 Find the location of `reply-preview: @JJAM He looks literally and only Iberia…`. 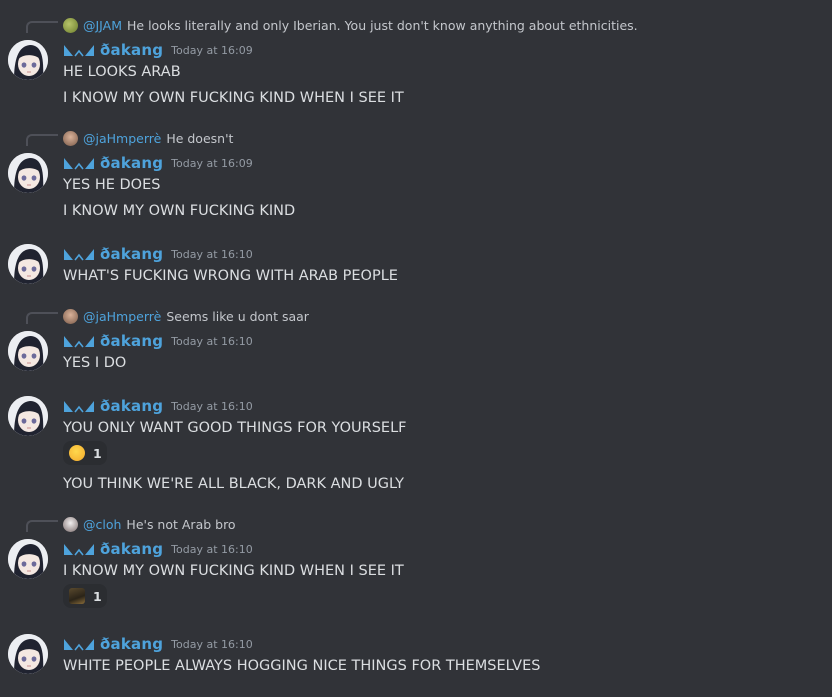

reply-preview: @JJAM He looks literally and only Iberia… is located at coordinates (350, 25).